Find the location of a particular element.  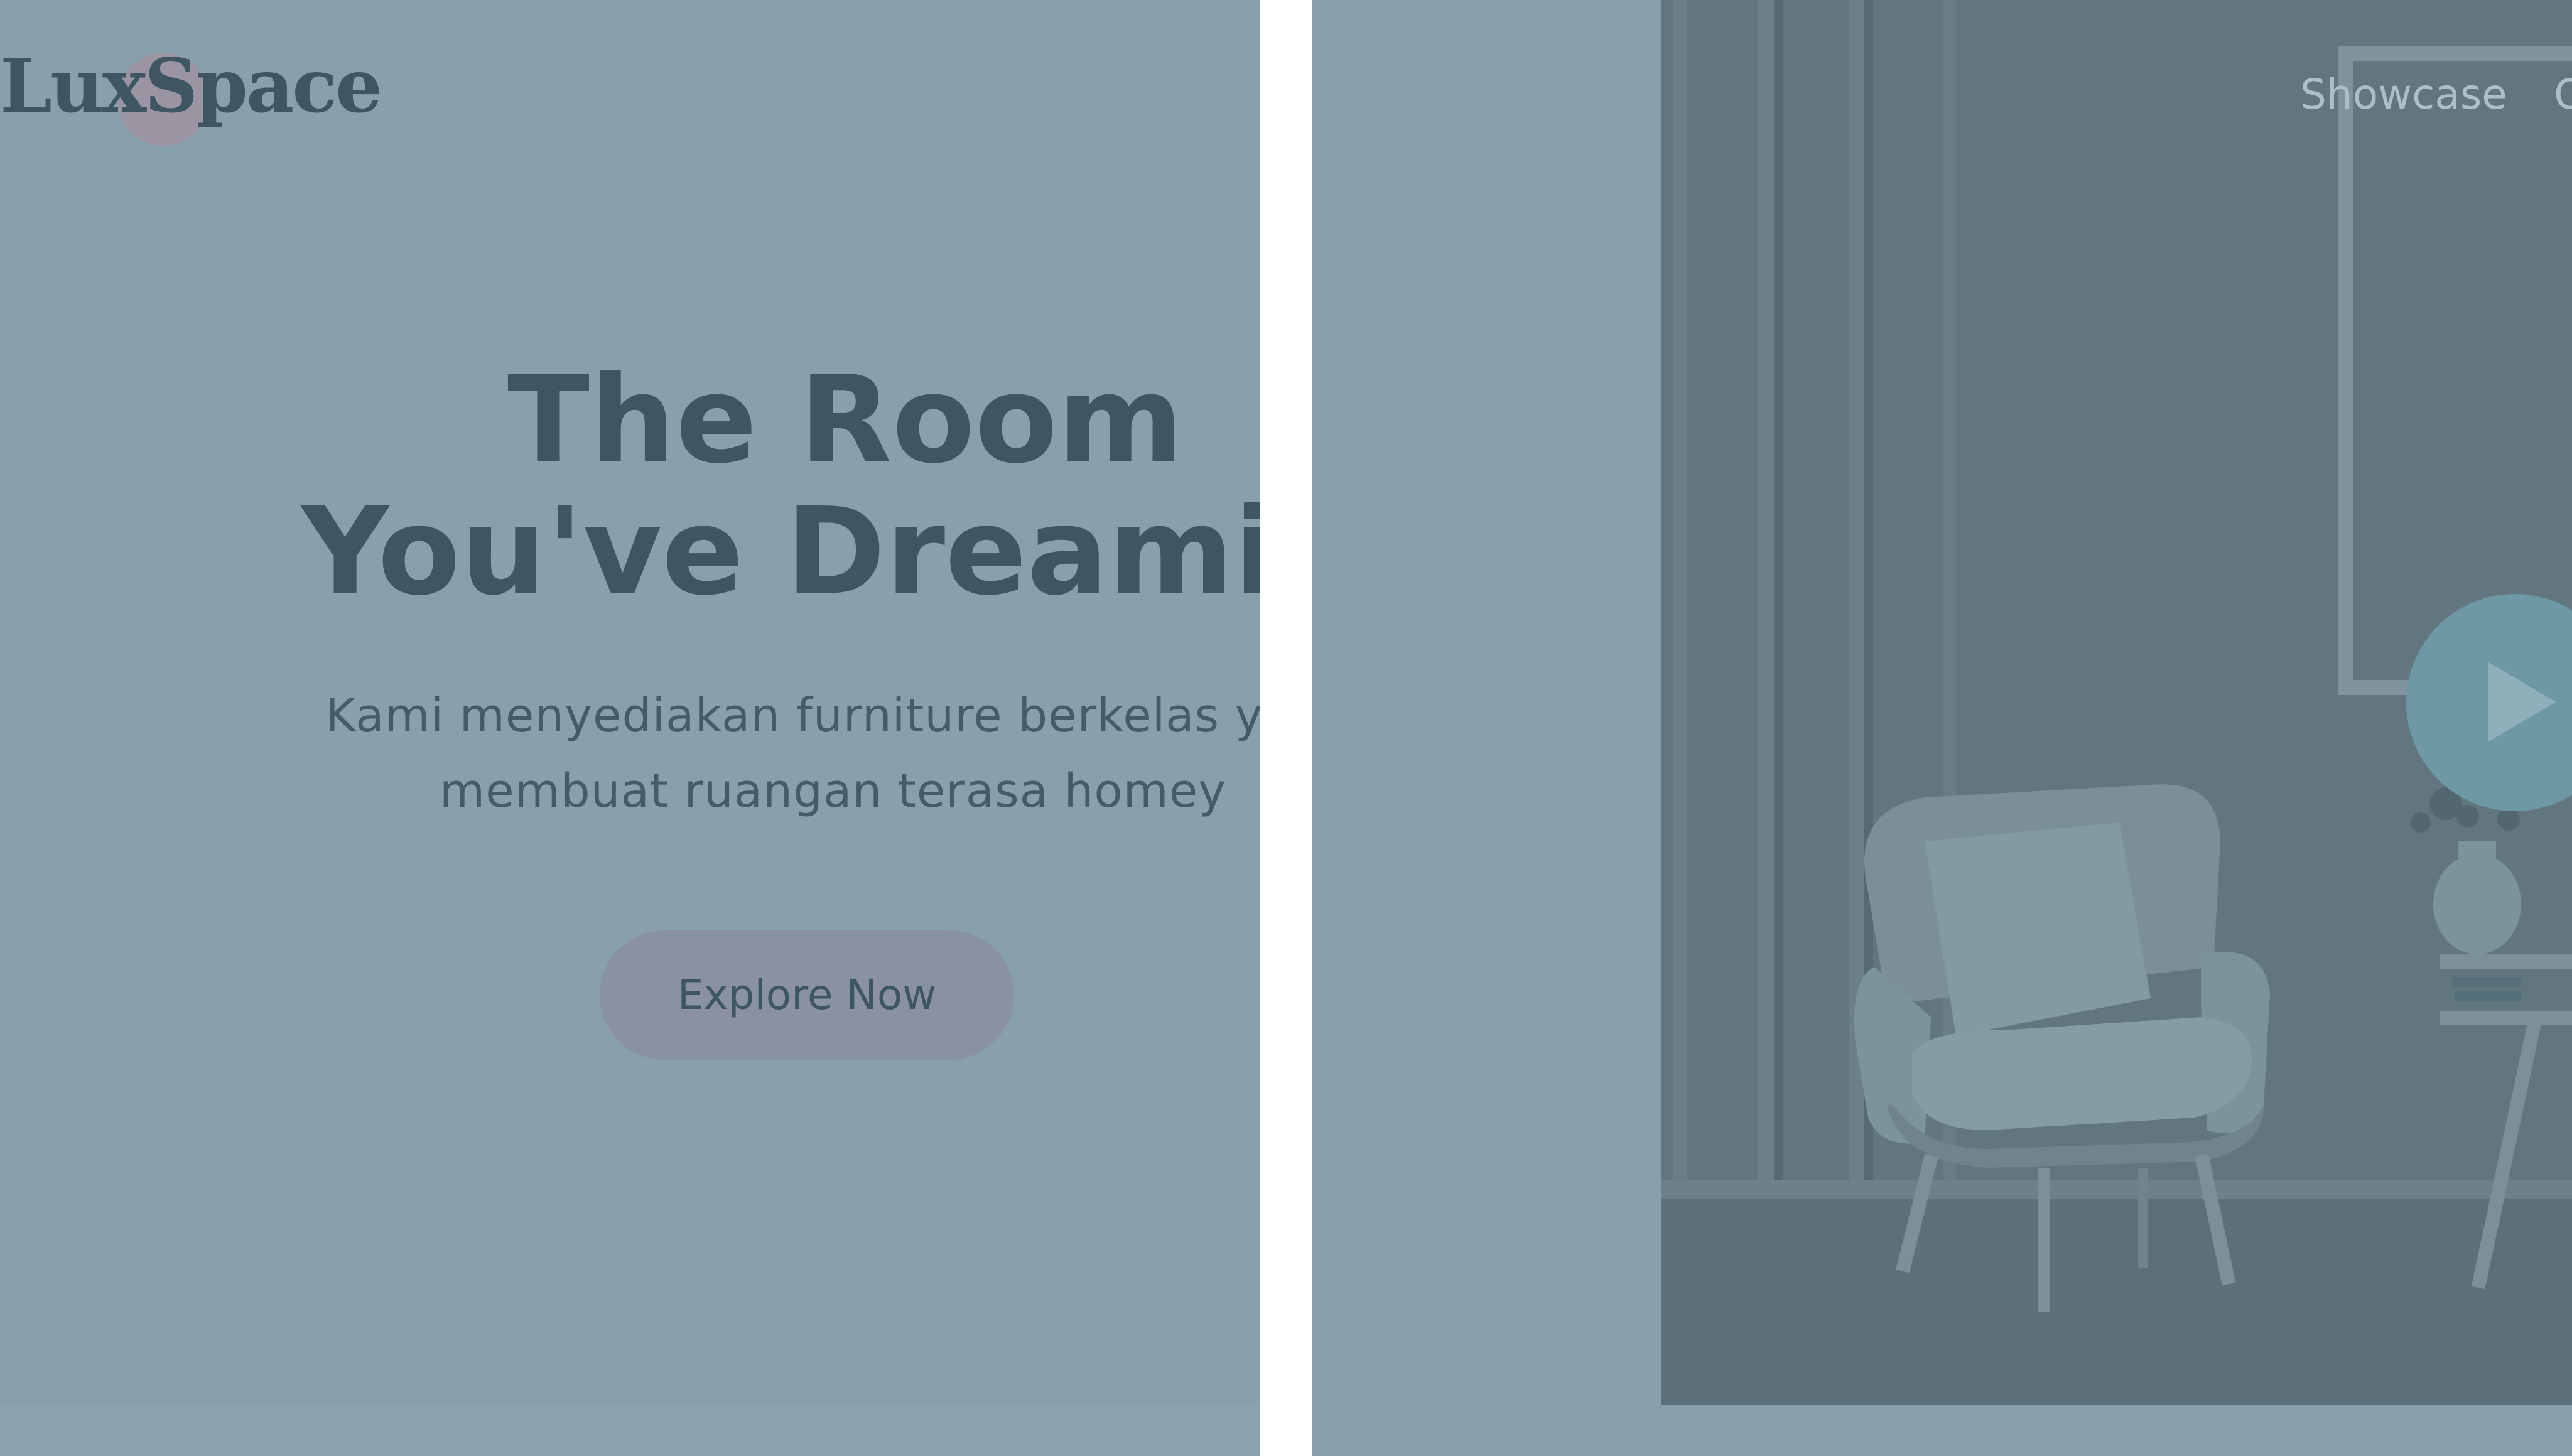

panel-divider is located at coordinates (1286, 728).